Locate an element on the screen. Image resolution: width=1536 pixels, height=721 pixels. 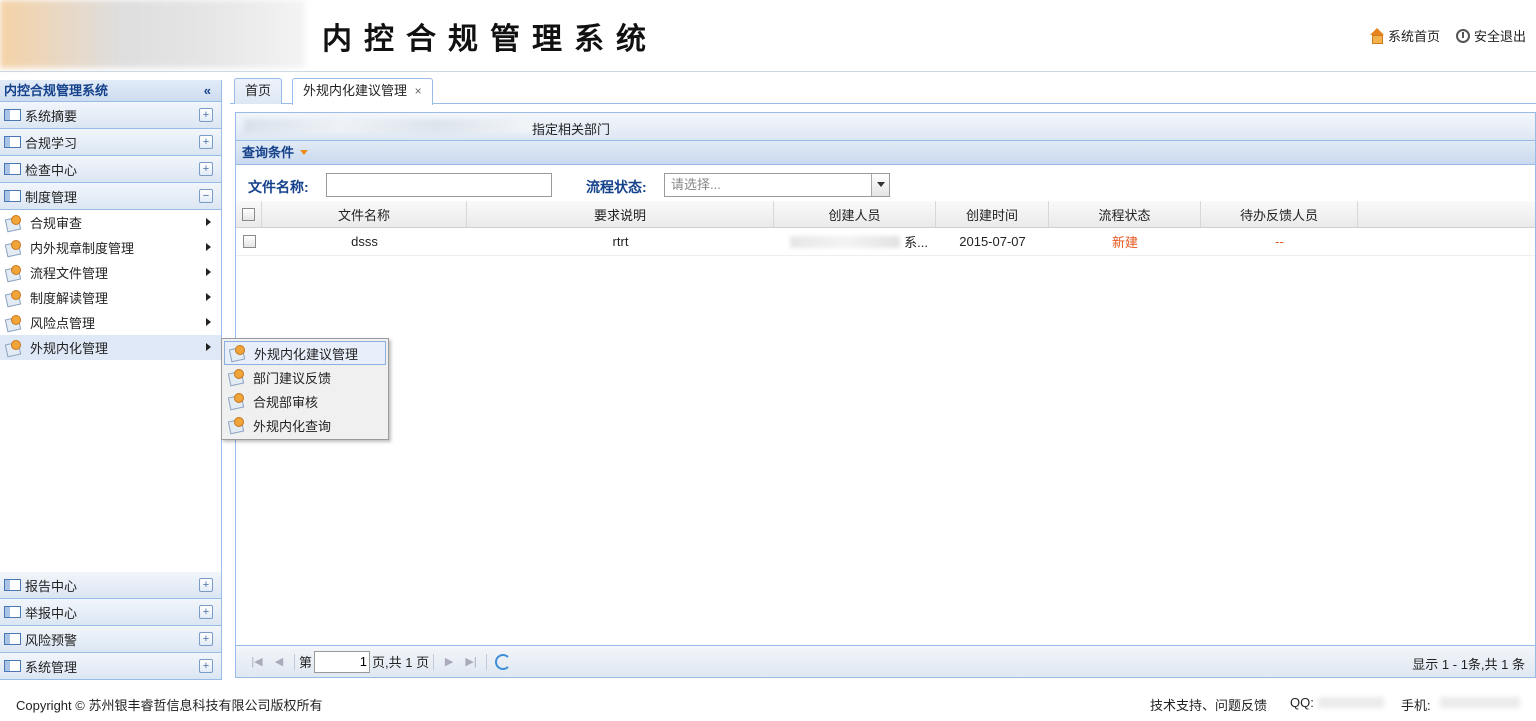
column-header: 文件名称 is located at coordinates (364, 214).